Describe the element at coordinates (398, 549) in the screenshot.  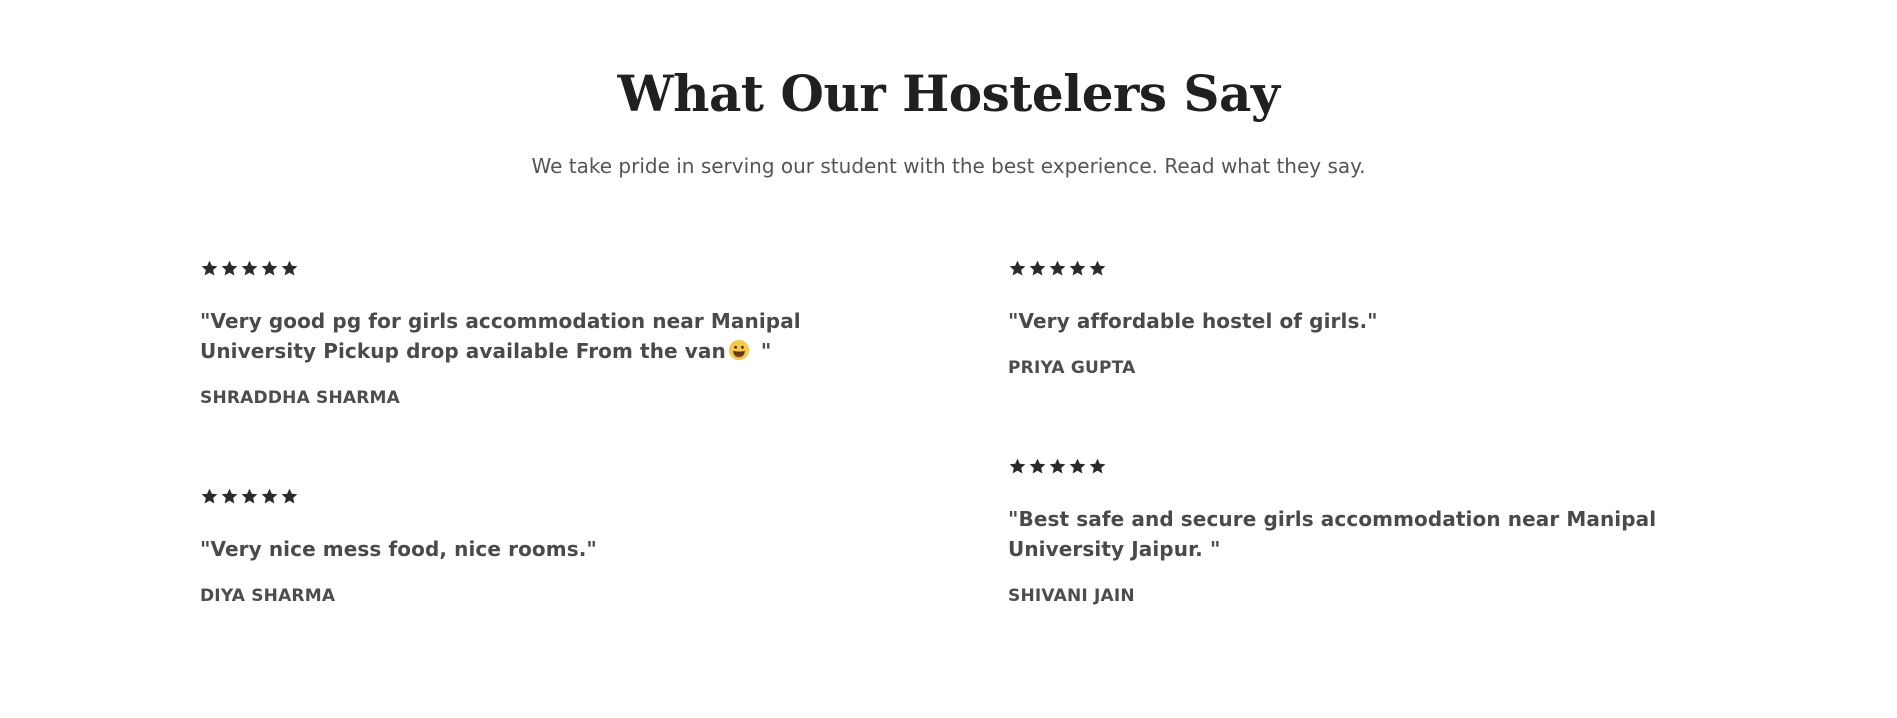
I see `testimonial-quote: "Very nice mess food, nice rooms."` at that location.